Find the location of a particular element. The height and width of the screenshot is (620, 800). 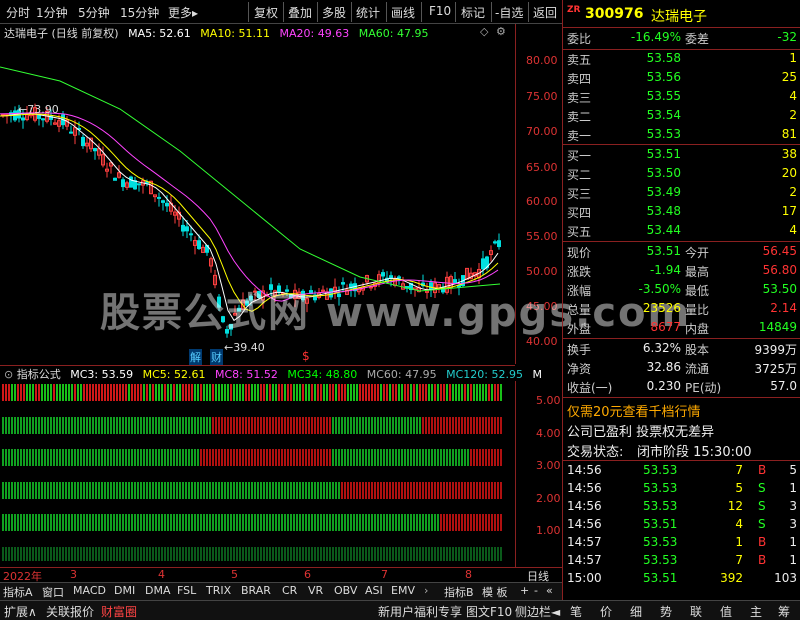

promo-text: 仅需20元查看千档行情 is located at coordinates (634, 410).